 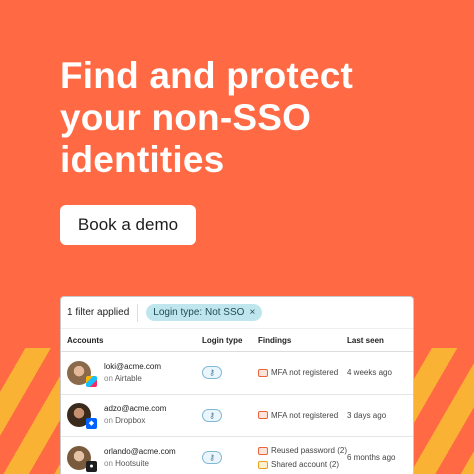 What do you see at coordinates (305, 465) in the screenshot?
I see `finding-text: Shared account (2)` at bounding box center [305, 465].